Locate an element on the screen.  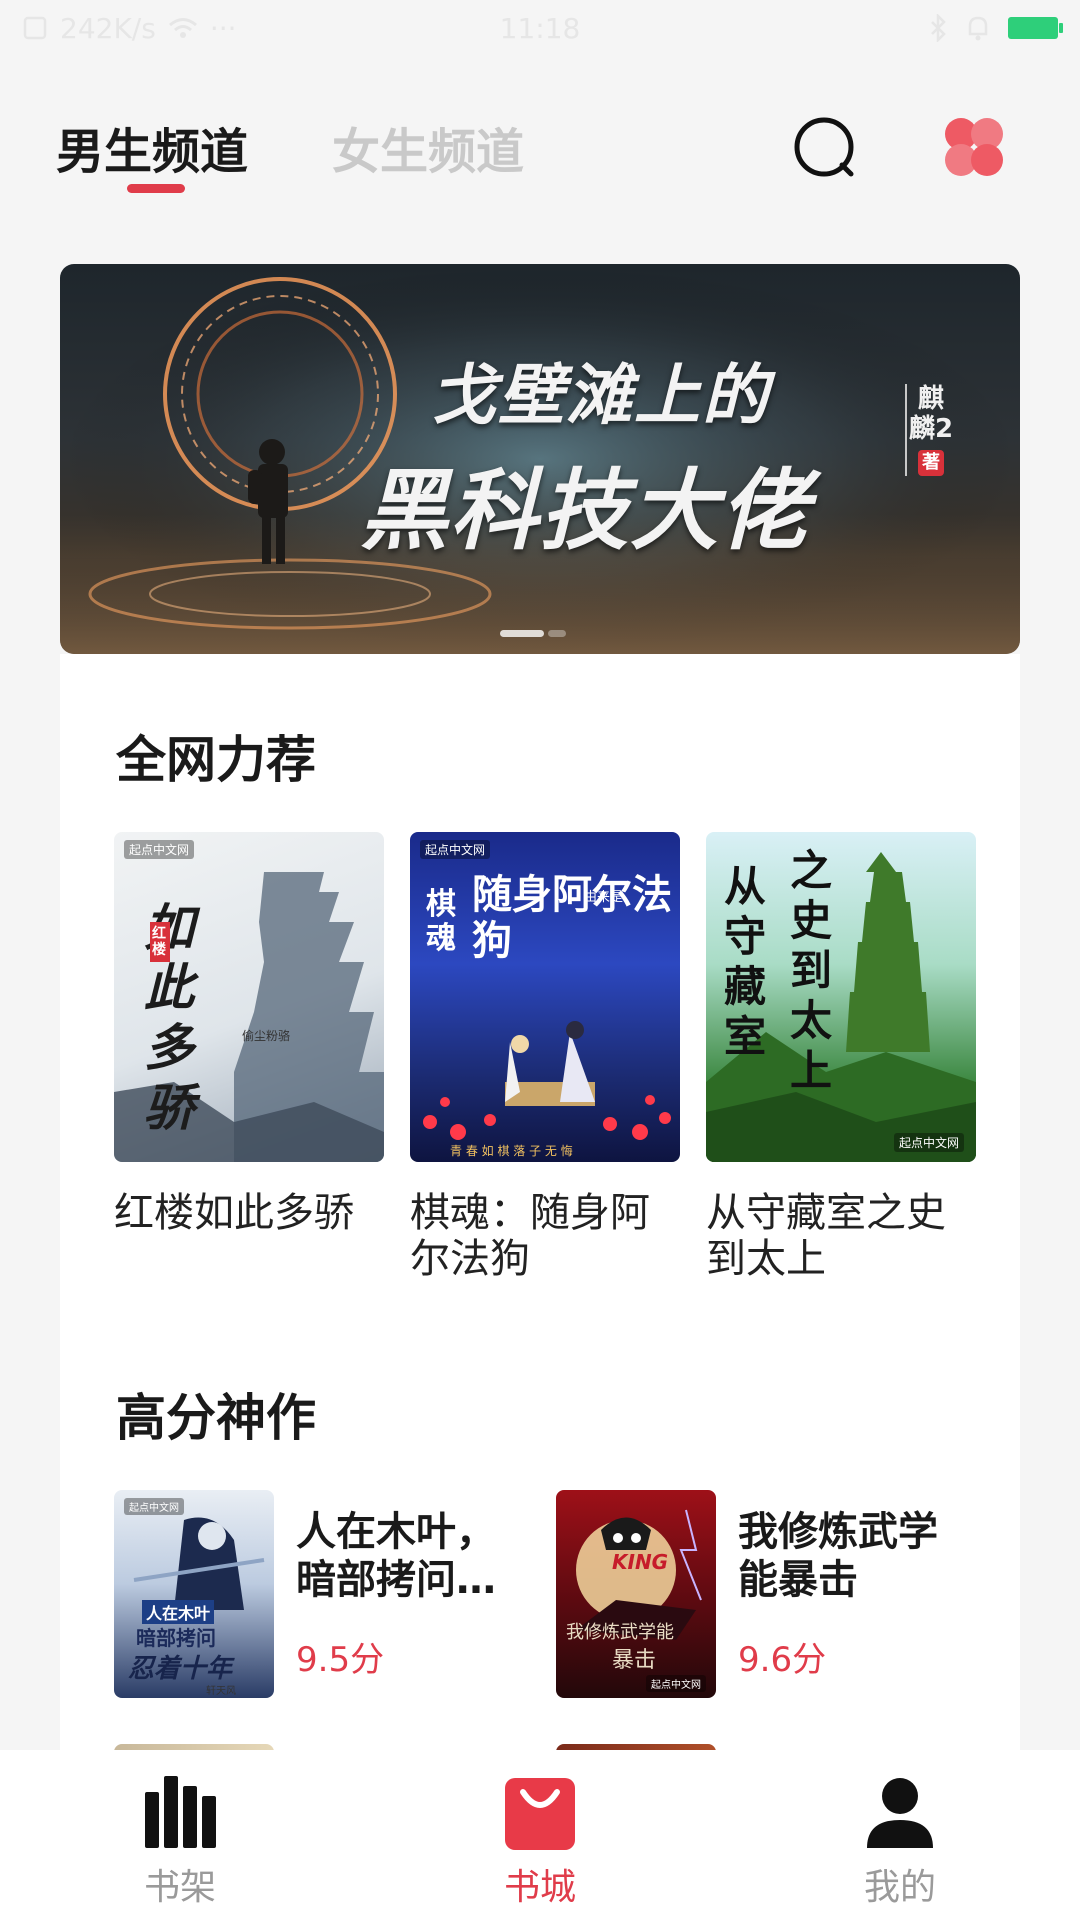
section-title-high-score: 高分神作 is located at coordinates (216, 1418).